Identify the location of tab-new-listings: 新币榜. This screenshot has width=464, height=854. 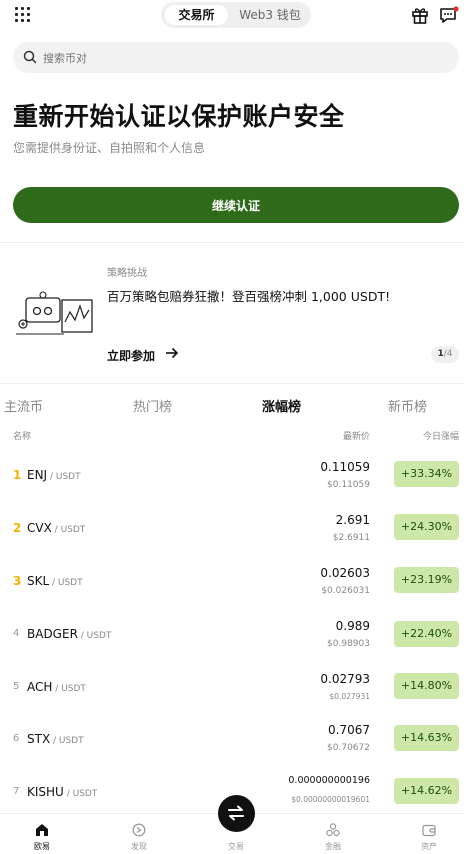
(407, 405).